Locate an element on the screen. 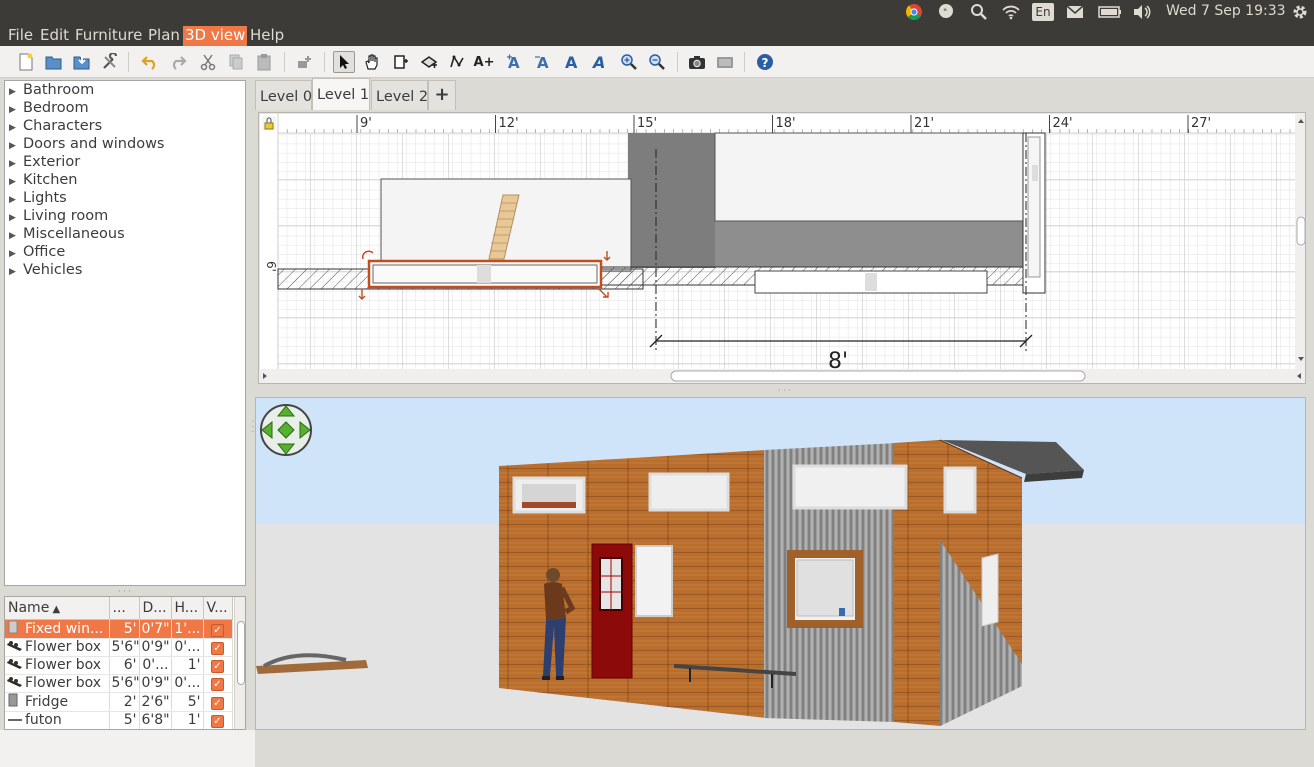 This screenshot has width=1314, height=767. tab-level-0: Level 0 is located at coordinates (283, 95).